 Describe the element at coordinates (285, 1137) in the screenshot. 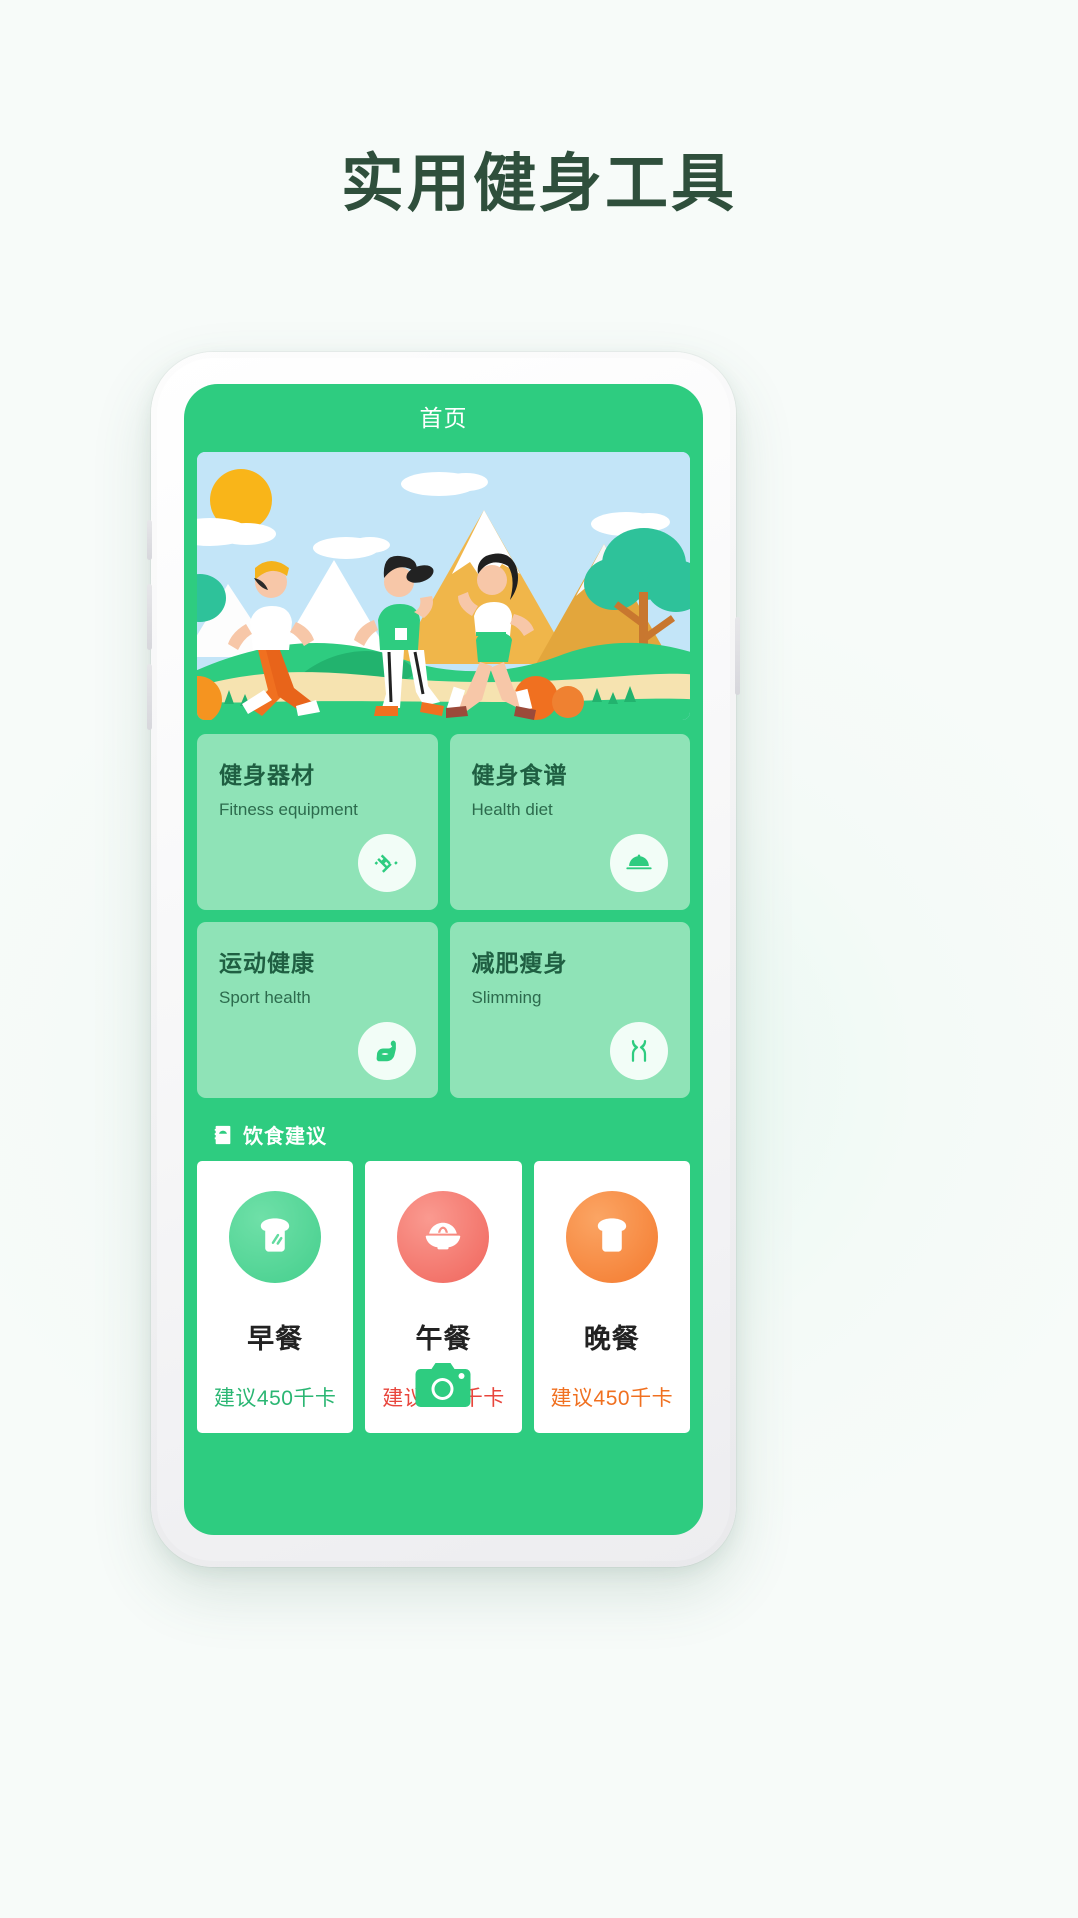

I see `diet-section-title: 饮食建议` at that location.